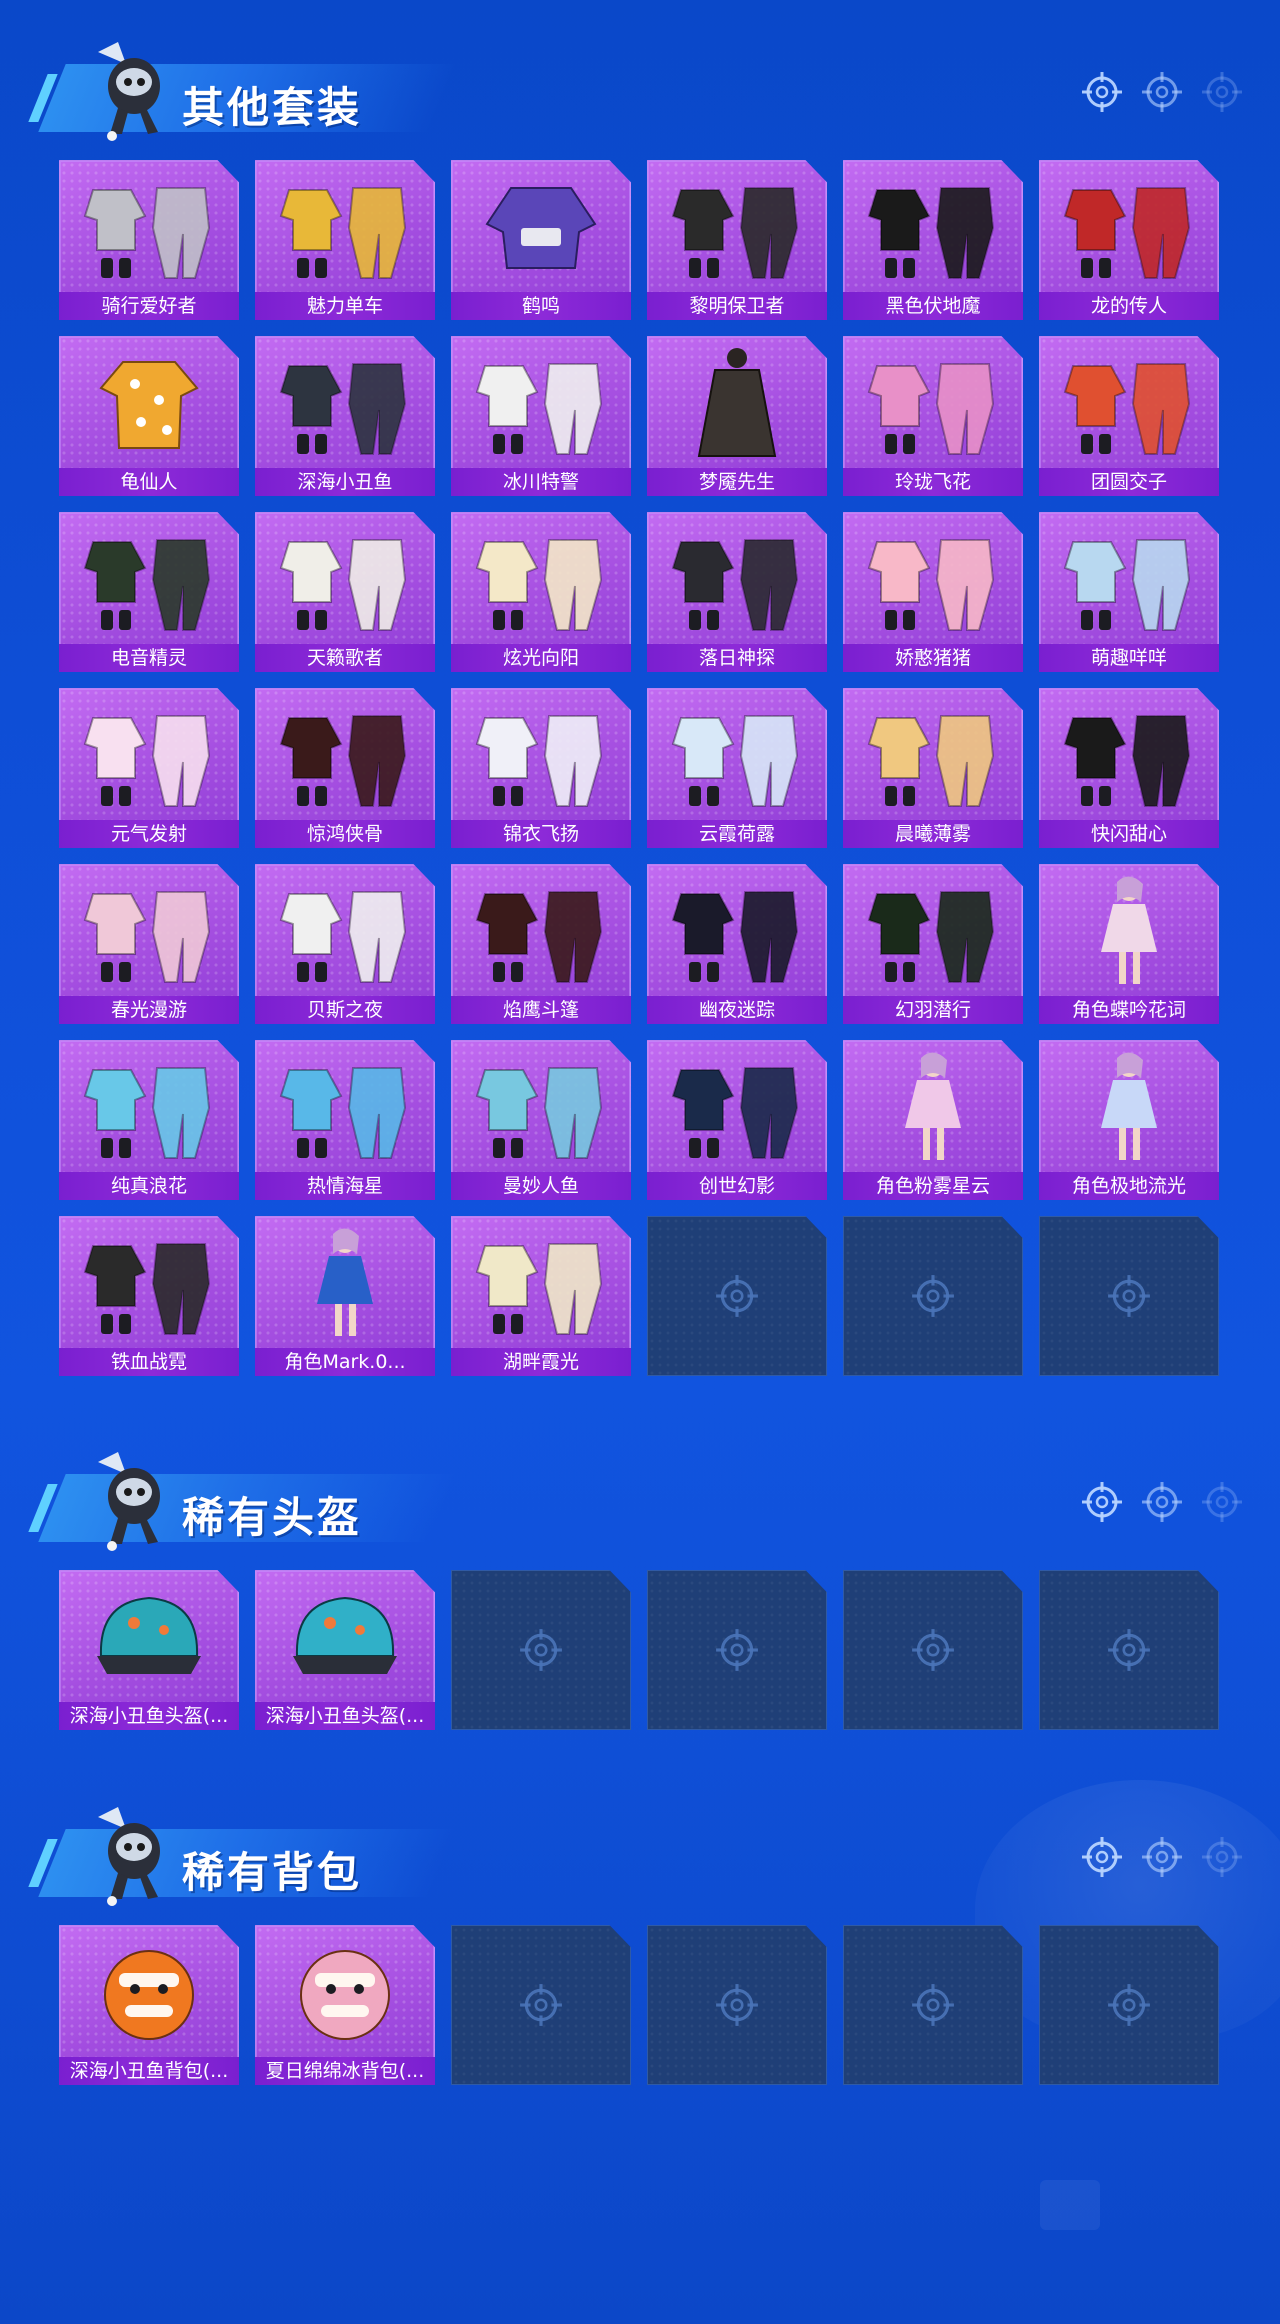 Image resolution: width=1280 pixels, height=2324 pixels. I want to click on item-card: 云霞荷露, so click(737, 768).